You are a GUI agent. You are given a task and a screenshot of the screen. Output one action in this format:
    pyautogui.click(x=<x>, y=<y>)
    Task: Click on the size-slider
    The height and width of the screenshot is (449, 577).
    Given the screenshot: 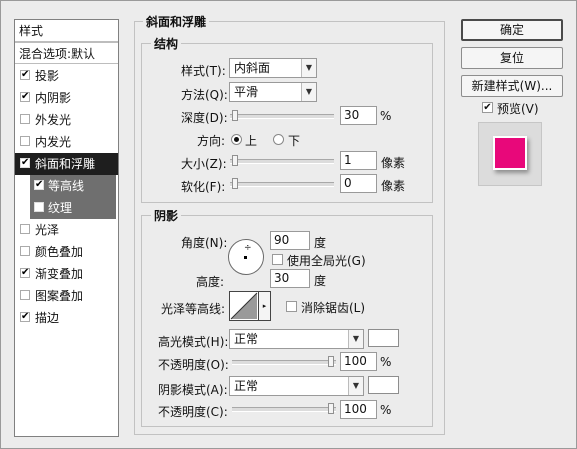 What is the action you would take?
    pyautogui.click(x=282, y=161)
    